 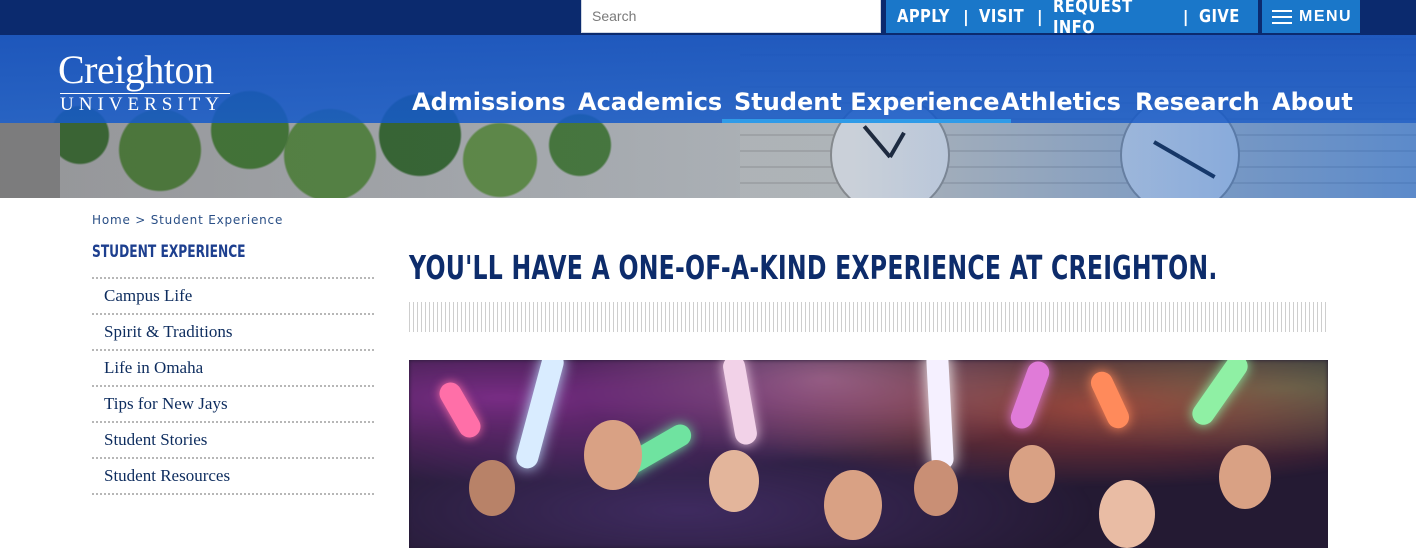 I want to click on sidebar-item: Spirit & Traditions, so click(x=233, y=333).